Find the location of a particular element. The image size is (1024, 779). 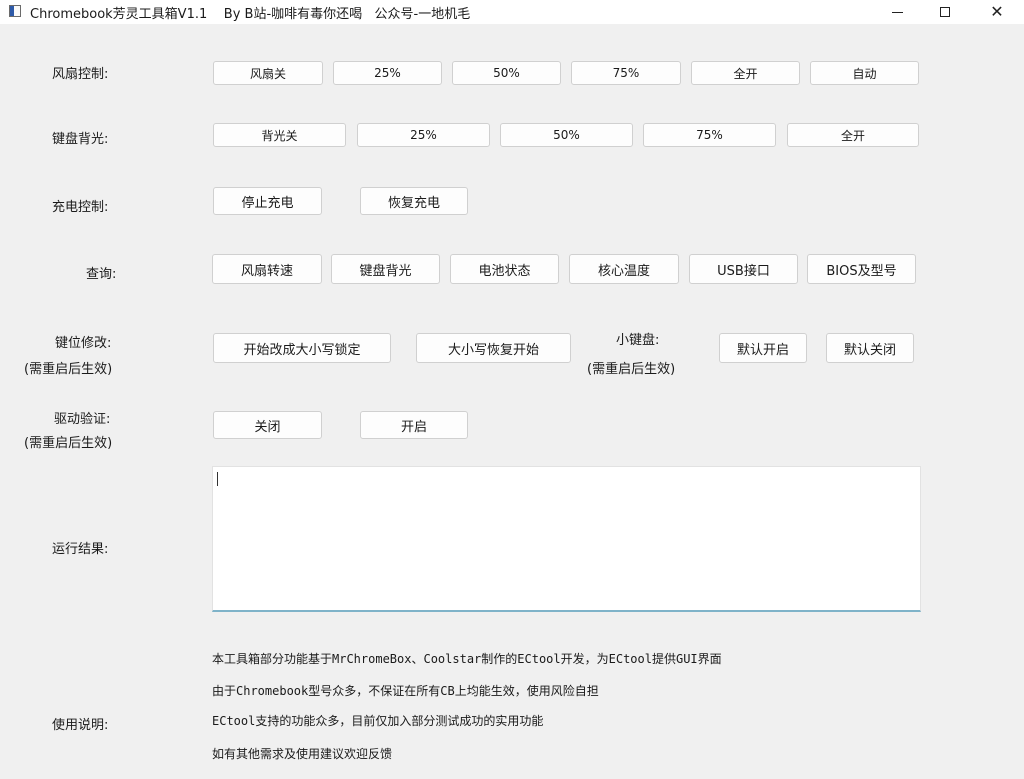

backlight-label: 键盘背光: is located at coordinates (80, 139).